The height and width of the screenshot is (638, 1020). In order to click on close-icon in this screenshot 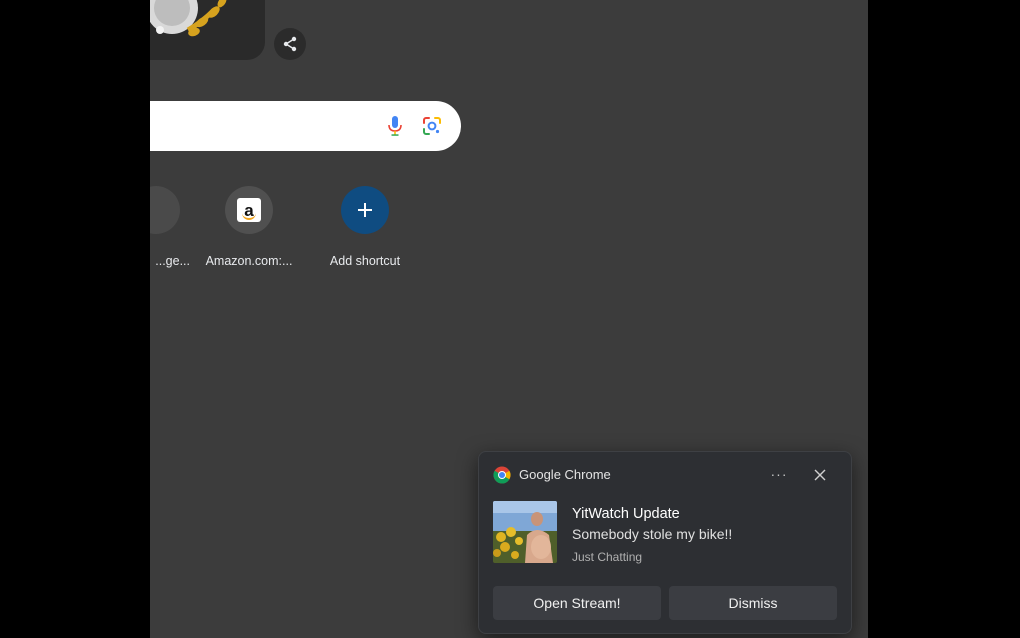, I will do `click(820, 475)`.